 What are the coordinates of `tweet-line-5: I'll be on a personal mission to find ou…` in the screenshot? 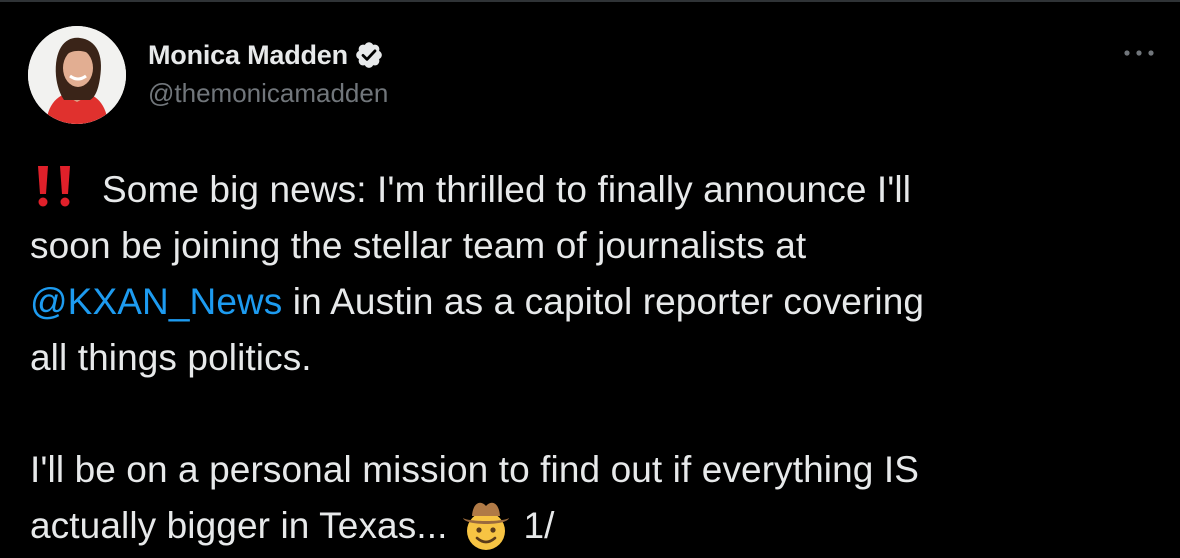 It's located at (475, 469).